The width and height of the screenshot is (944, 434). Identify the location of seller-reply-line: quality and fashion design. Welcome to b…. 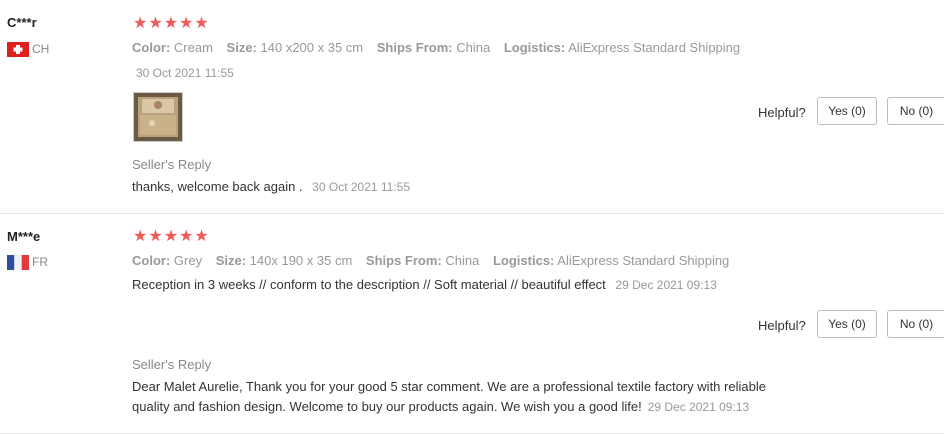
(387, 406).